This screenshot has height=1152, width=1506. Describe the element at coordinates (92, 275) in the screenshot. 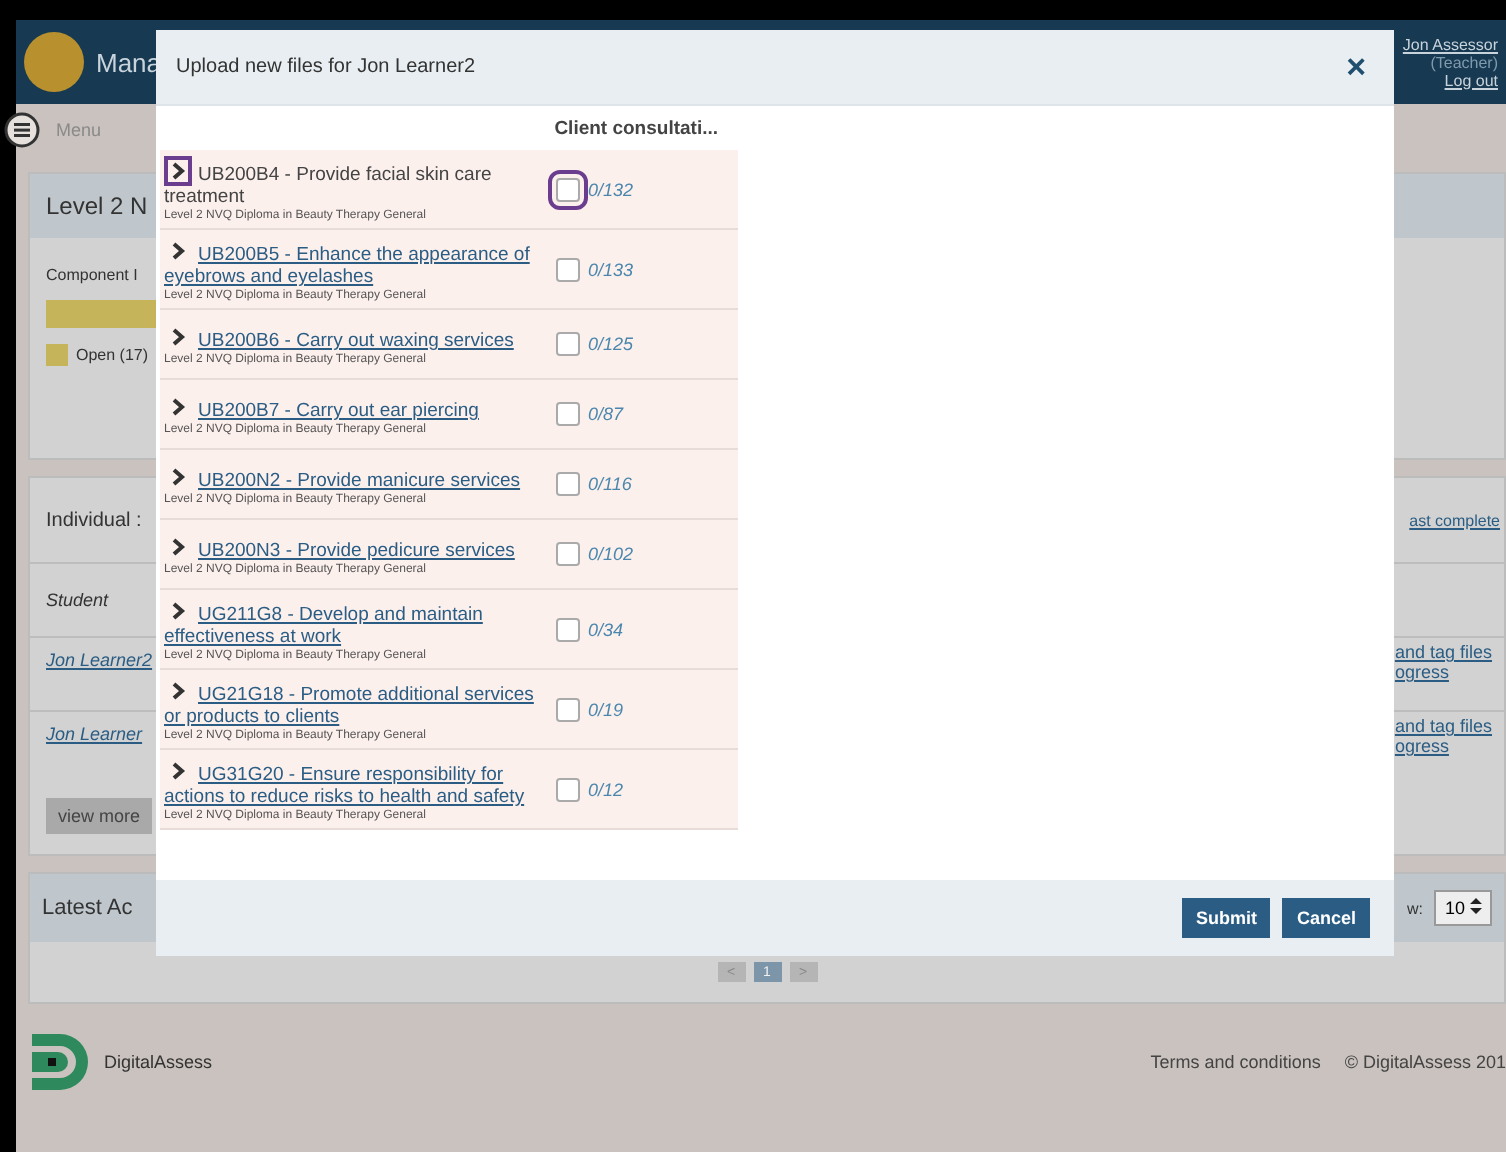

I see `component-label: Component I` at that location.